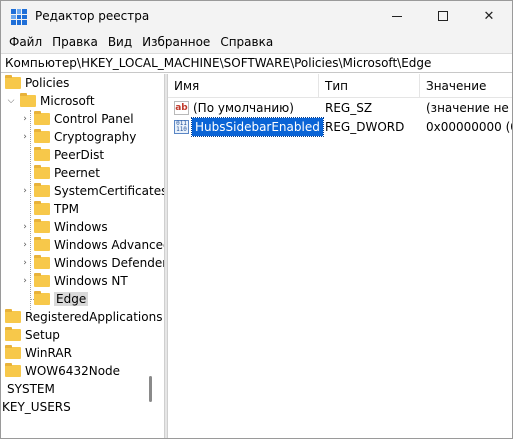 Image resolution: width=513 pixels, height=439 pixels. Describe the element at coordinates (466, 86) in the screenshot. I see `column-header-value: Значение` at that location.